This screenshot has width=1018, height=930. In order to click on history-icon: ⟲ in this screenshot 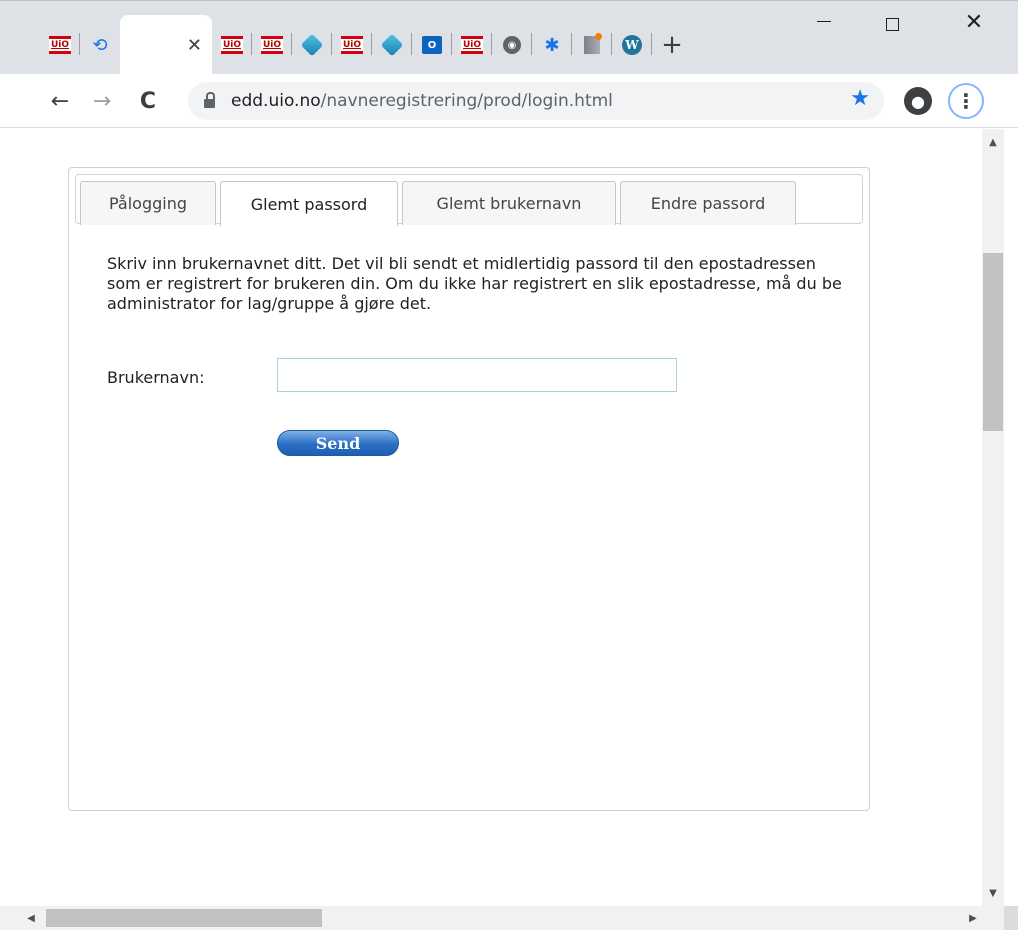, I will do `click(100, 45)`.